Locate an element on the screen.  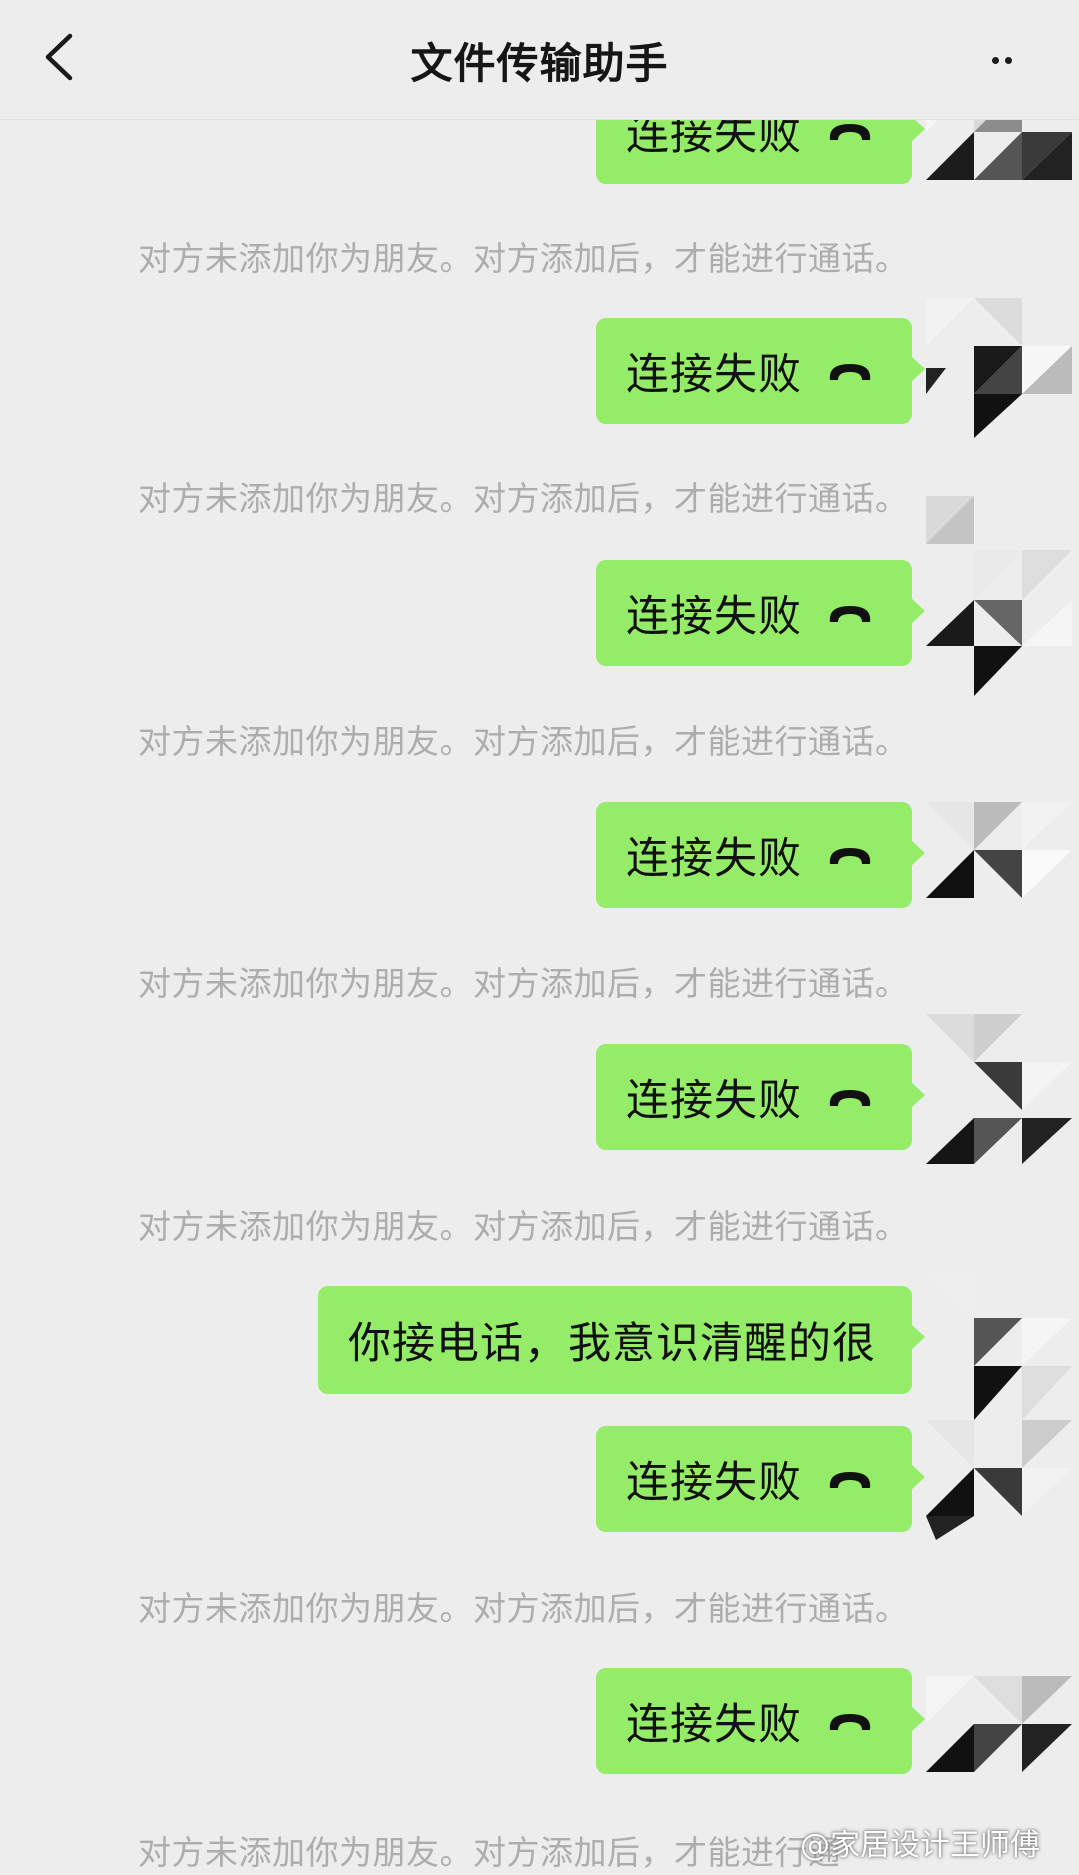
more-dot is located at coordinates (1008, 60).